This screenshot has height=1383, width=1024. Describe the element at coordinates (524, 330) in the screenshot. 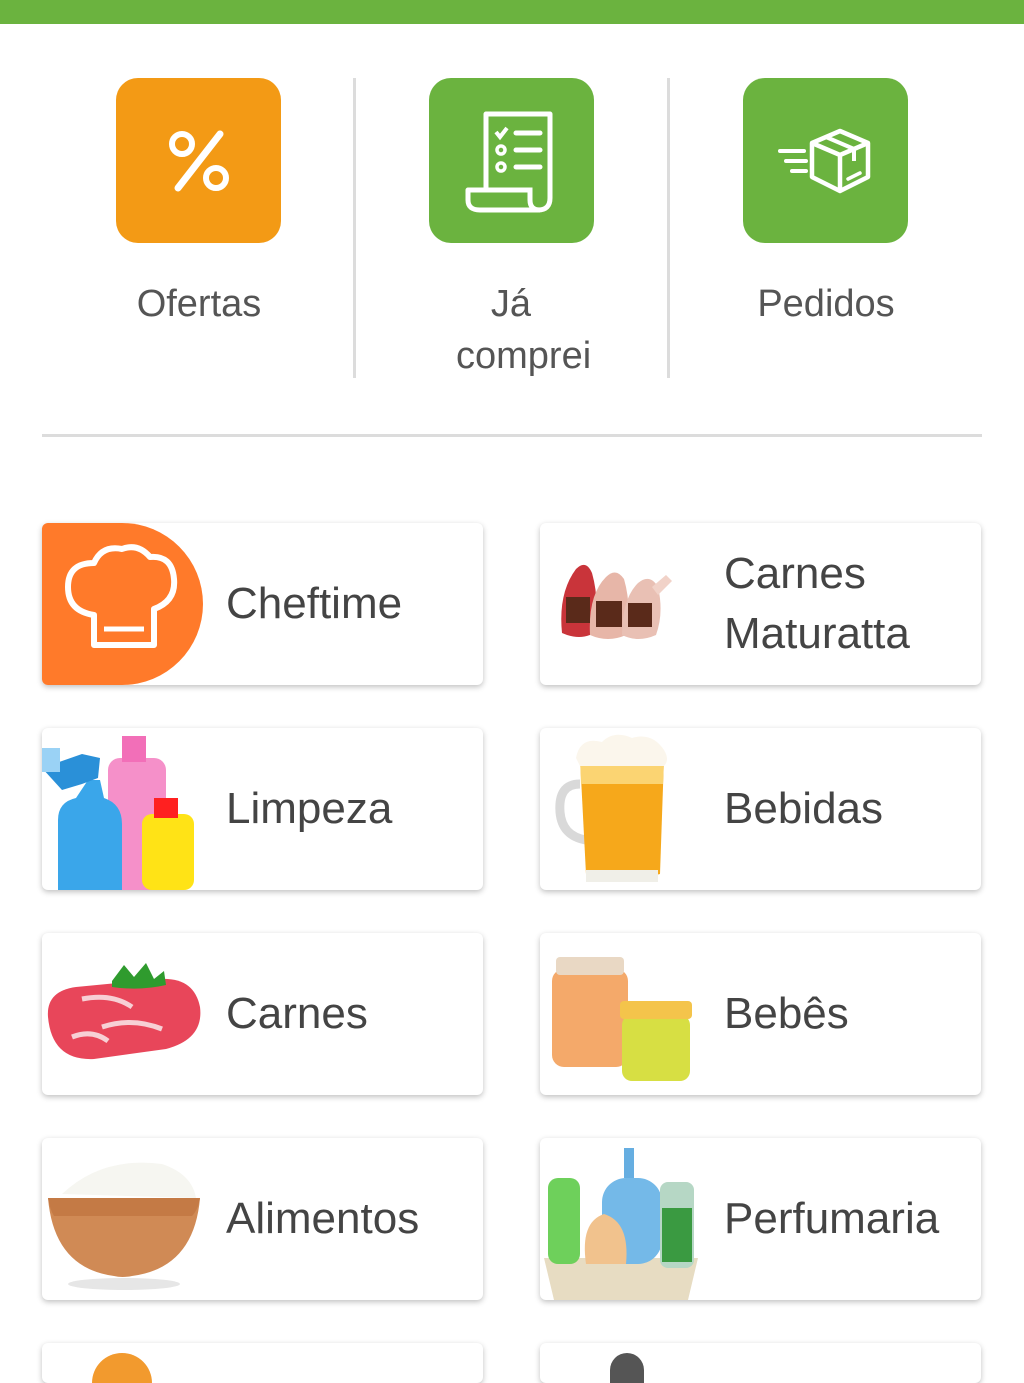

I see `shortcut-label: Já comprei` at that location.